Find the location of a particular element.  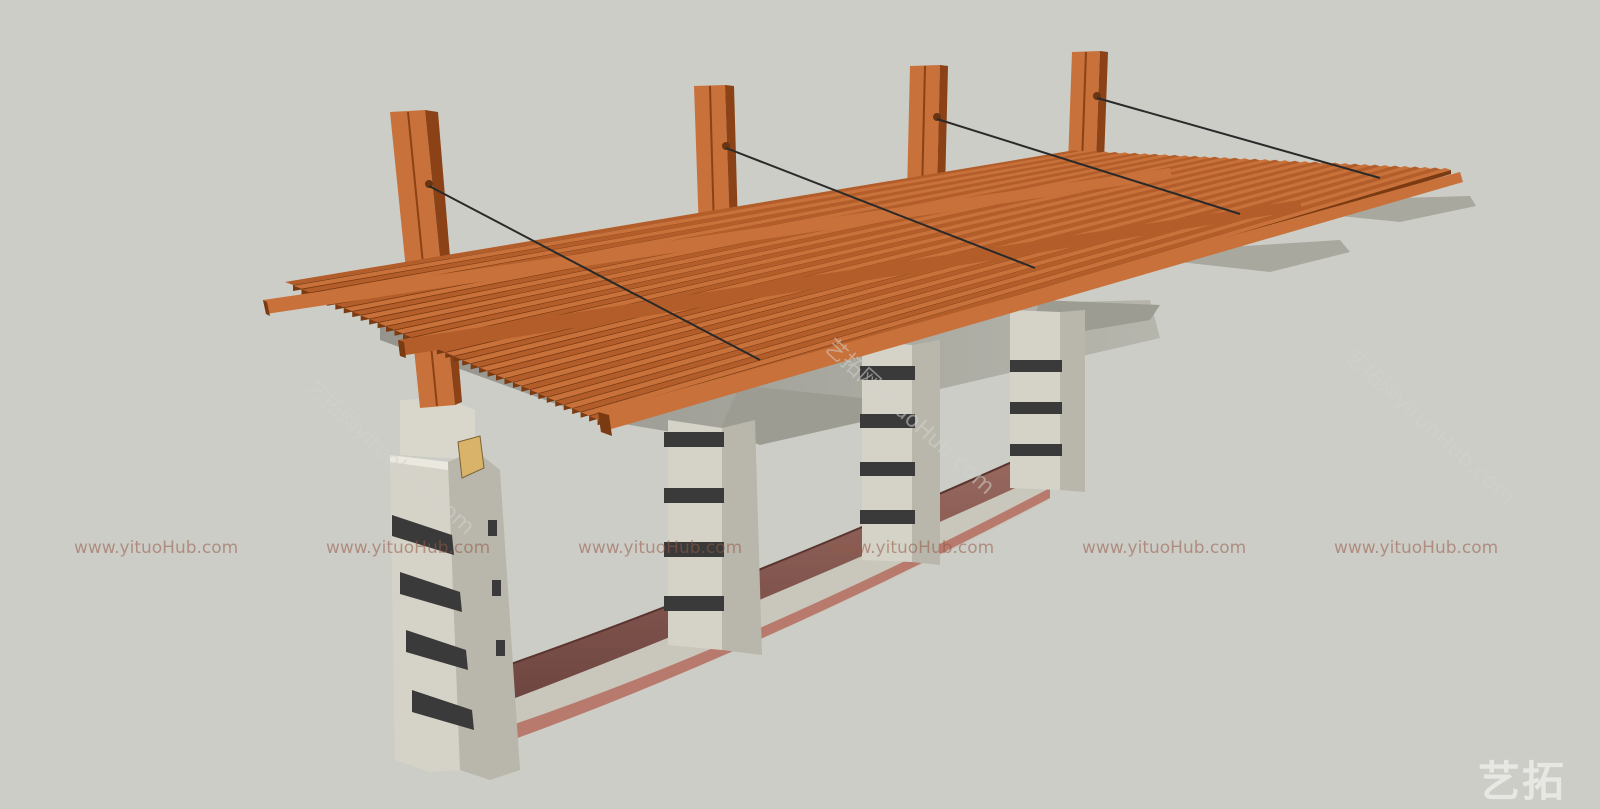

bench is located at coordinates (781, 592).